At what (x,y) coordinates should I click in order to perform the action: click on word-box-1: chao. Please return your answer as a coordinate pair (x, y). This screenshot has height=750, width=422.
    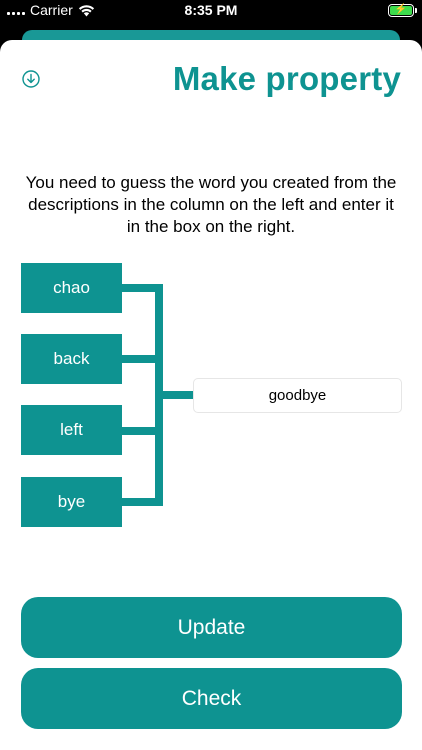
    Looking at the image, I should click on (71, 288).